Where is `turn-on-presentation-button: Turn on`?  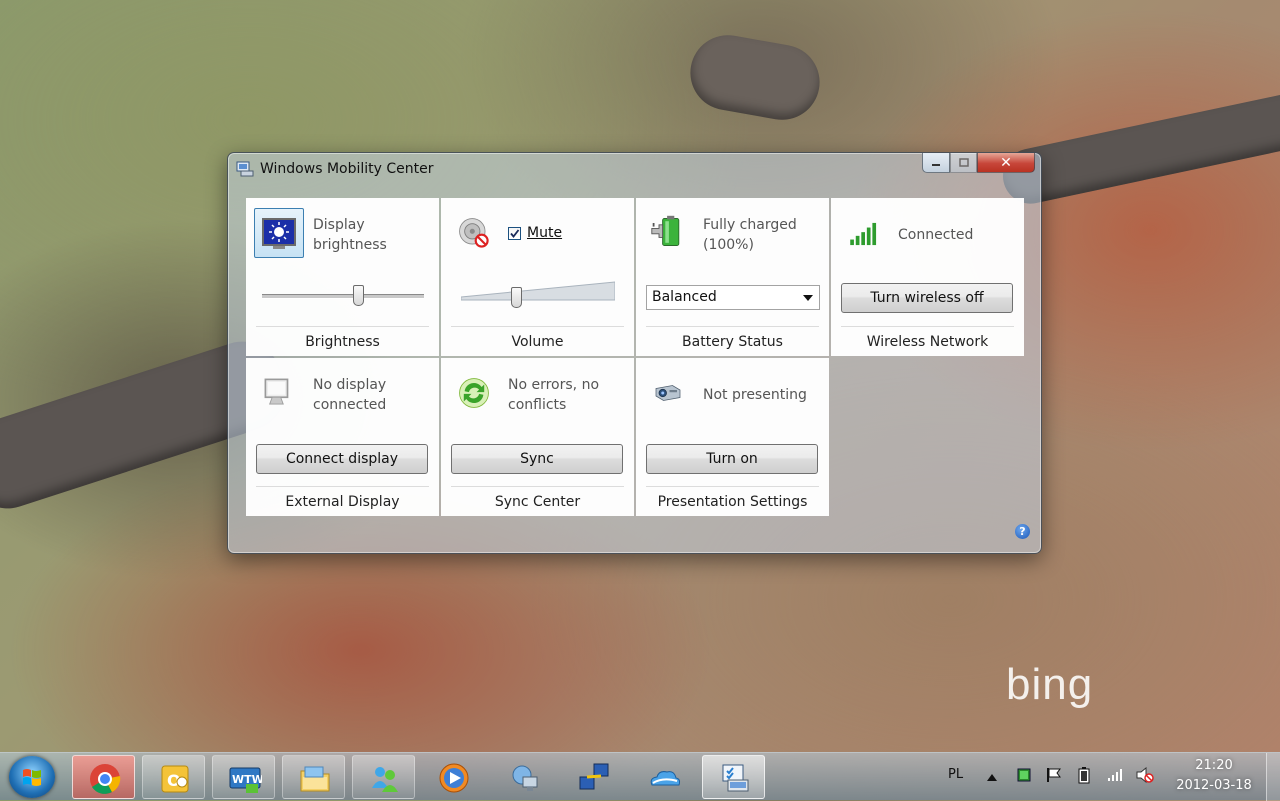
turn-on-presentation-button: Turn on is located at coordinates (732, 459).